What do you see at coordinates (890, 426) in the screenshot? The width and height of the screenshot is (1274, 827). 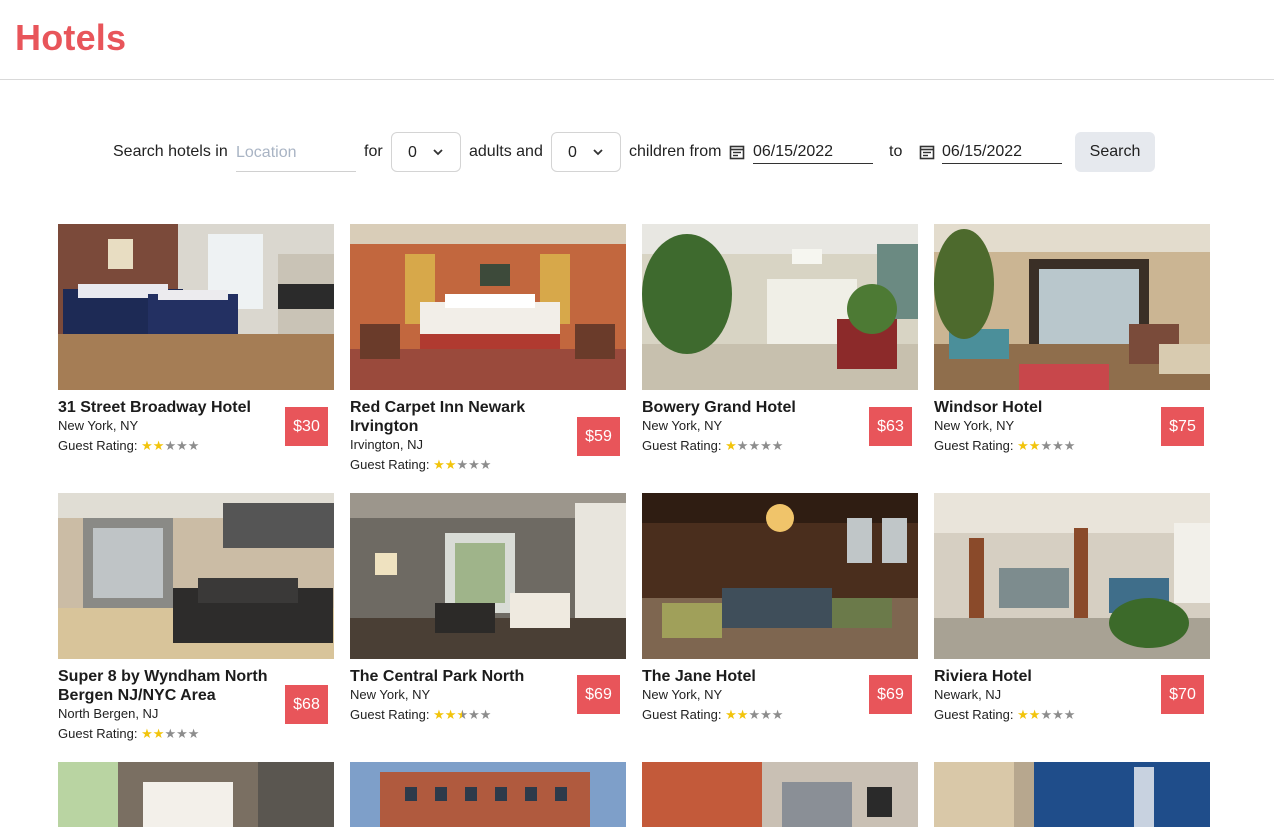 I see `price-badge: $63` at bounding box center [890, 426].